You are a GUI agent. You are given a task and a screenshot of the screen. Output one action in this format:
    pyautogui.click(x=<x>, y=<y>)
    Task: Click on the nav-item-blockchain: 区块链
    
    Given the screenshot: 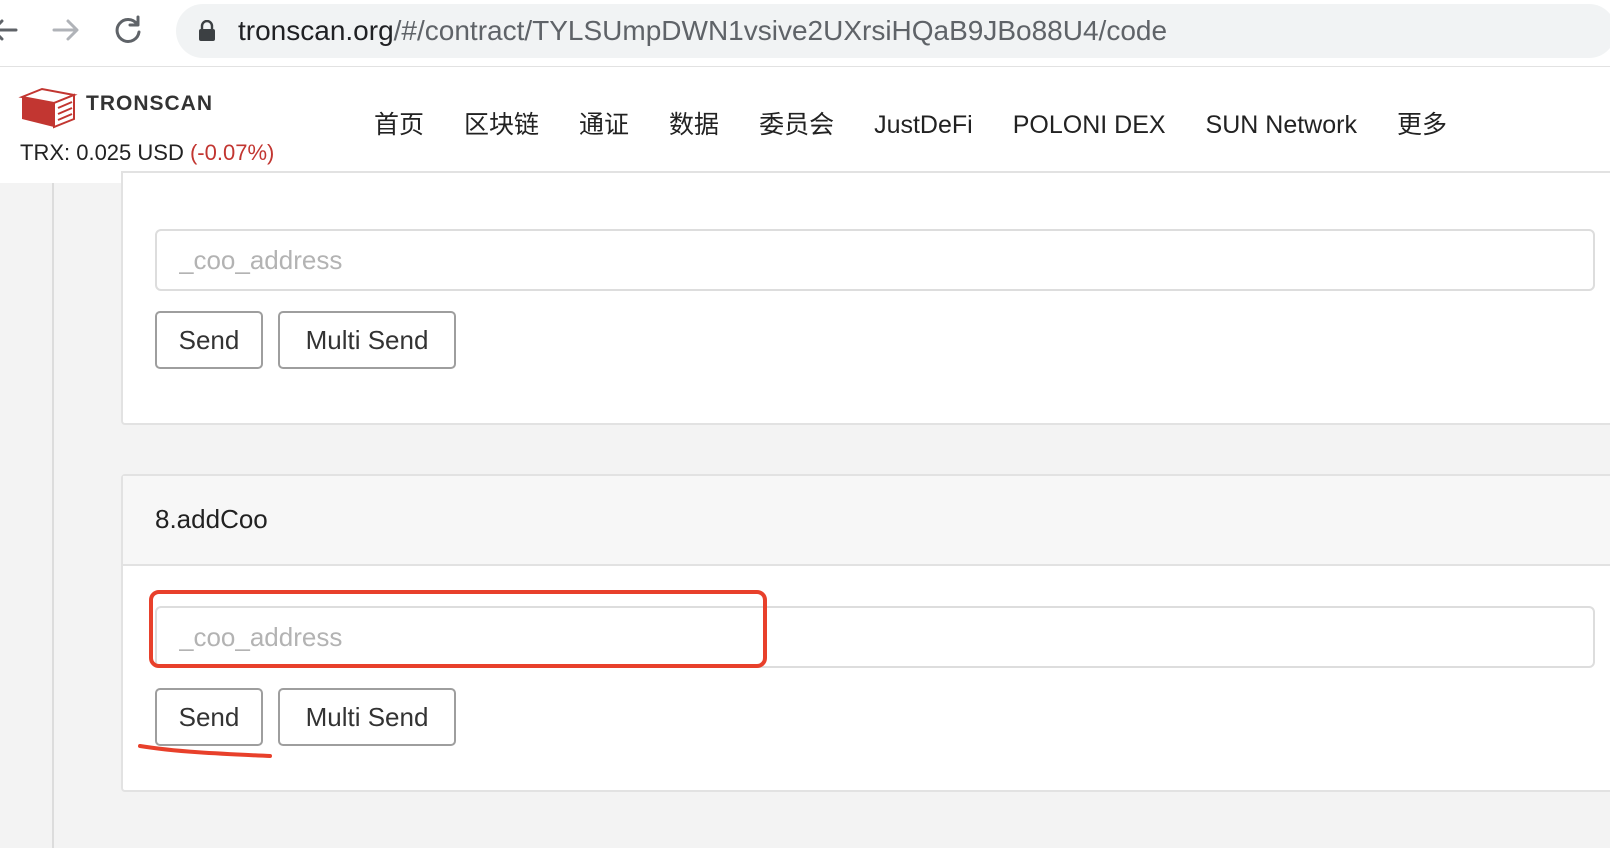 What is the action you would take?
    pyautogui.click(x=501, y=125)
    